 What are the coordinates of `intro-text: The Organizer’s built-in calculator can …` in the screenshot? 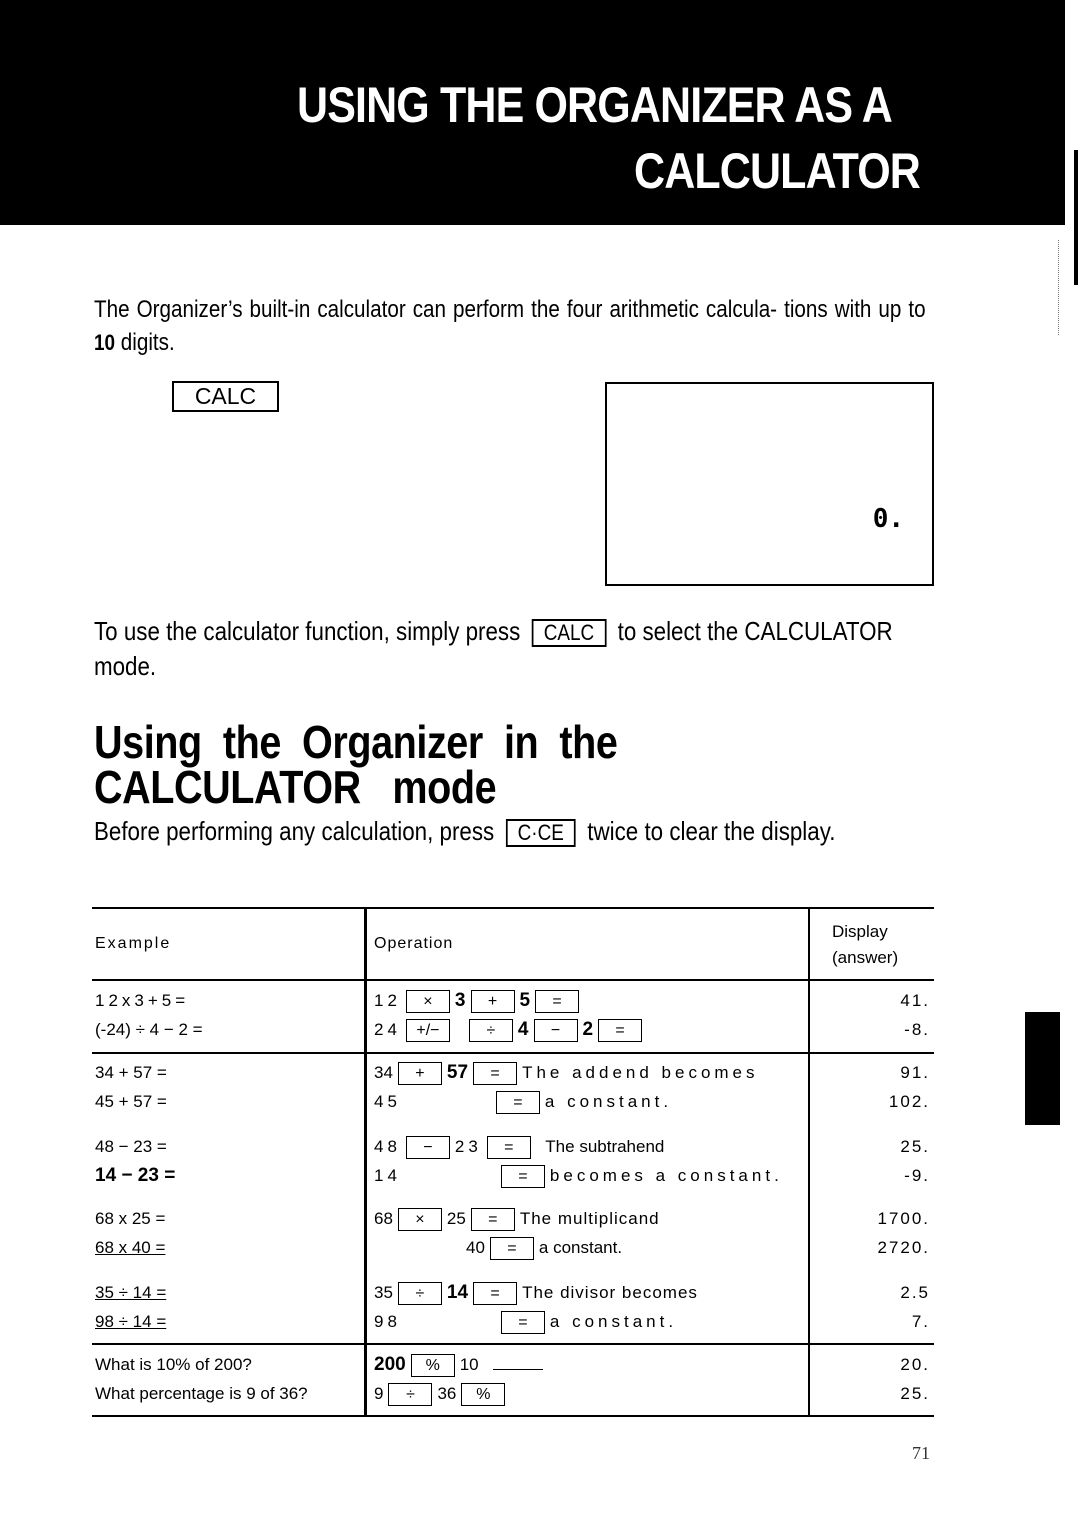 It's located at (510, 309).